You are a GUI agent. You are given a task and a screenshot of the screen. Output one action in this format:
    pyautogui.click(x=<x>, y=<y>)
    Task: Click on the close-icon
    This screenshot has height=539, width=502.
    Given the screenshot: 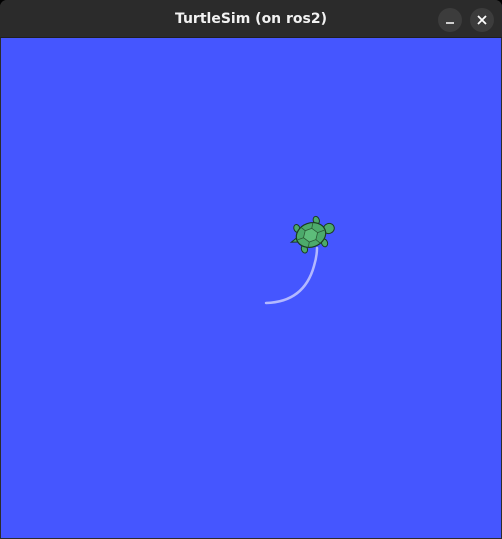 What is the action you would take?
    pyautogui.click(x=482, y=20)
    